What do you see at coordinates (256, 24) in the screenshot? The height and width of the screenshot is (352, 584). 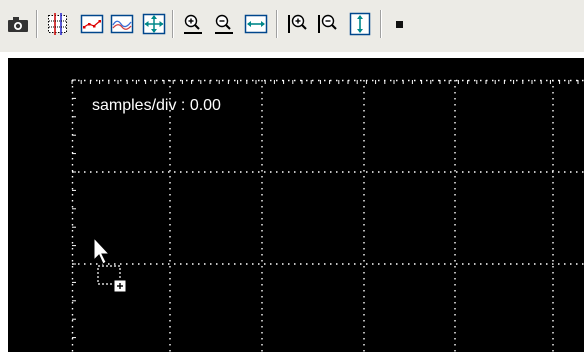 I see `fit-horizontal-icon` at bounding box center [256, 24].